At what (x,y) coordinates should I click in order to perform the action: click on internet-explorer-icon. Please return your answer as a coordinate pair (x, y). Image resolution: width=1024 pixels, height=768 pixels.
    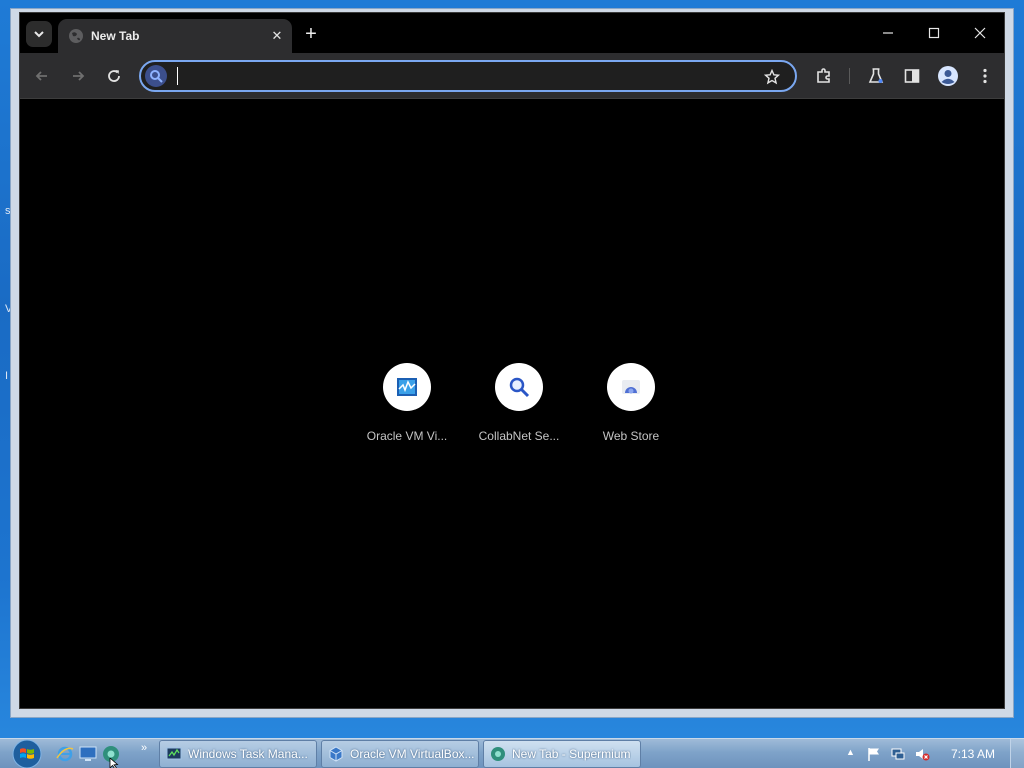
    Looking at the image, I should click on (65, 754).